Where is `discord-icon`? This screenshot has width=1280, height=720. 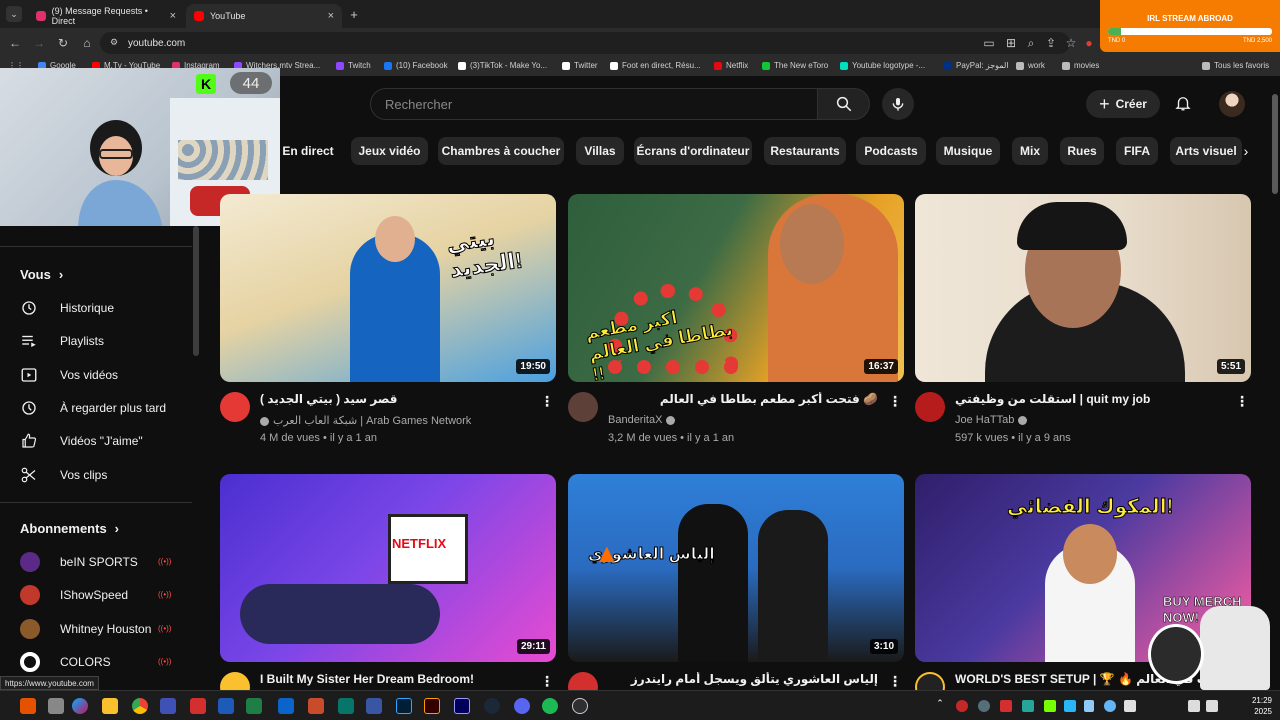
discord-icon is located at coordinates (522, 706).